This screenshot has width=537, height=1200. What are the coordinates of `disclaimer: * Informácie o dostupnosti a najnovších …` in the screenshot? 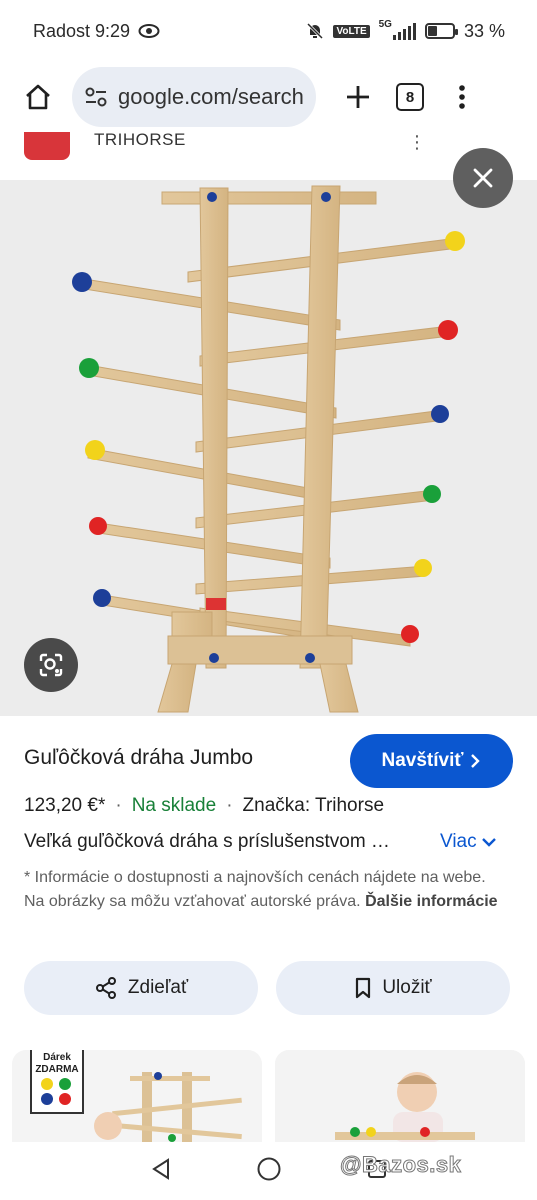 It's located at (264, 890).